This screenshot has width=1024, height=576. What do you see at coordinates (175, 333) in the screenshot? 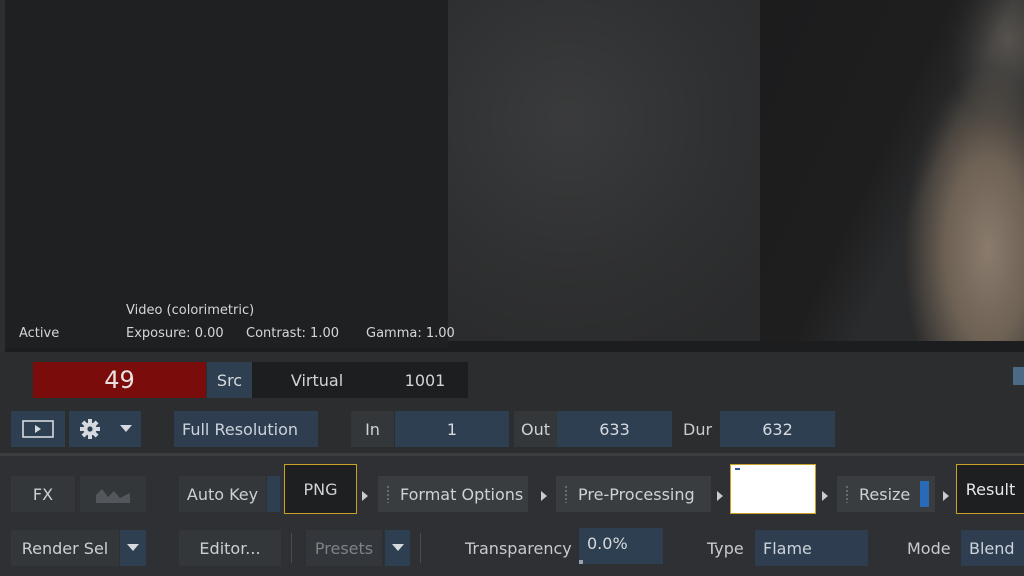
I see `exposure-readout: Exposure: 0.00` at bounding box center [175, 333].